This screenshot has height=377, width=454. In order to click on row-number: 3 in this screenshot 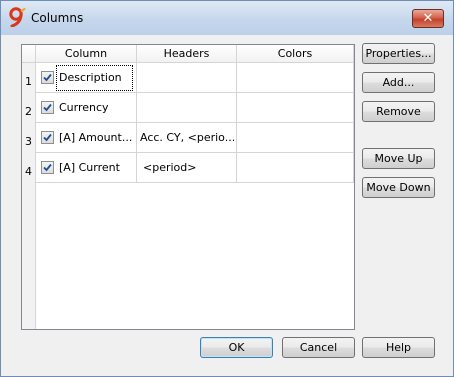, I will do `click(28, 141)`.